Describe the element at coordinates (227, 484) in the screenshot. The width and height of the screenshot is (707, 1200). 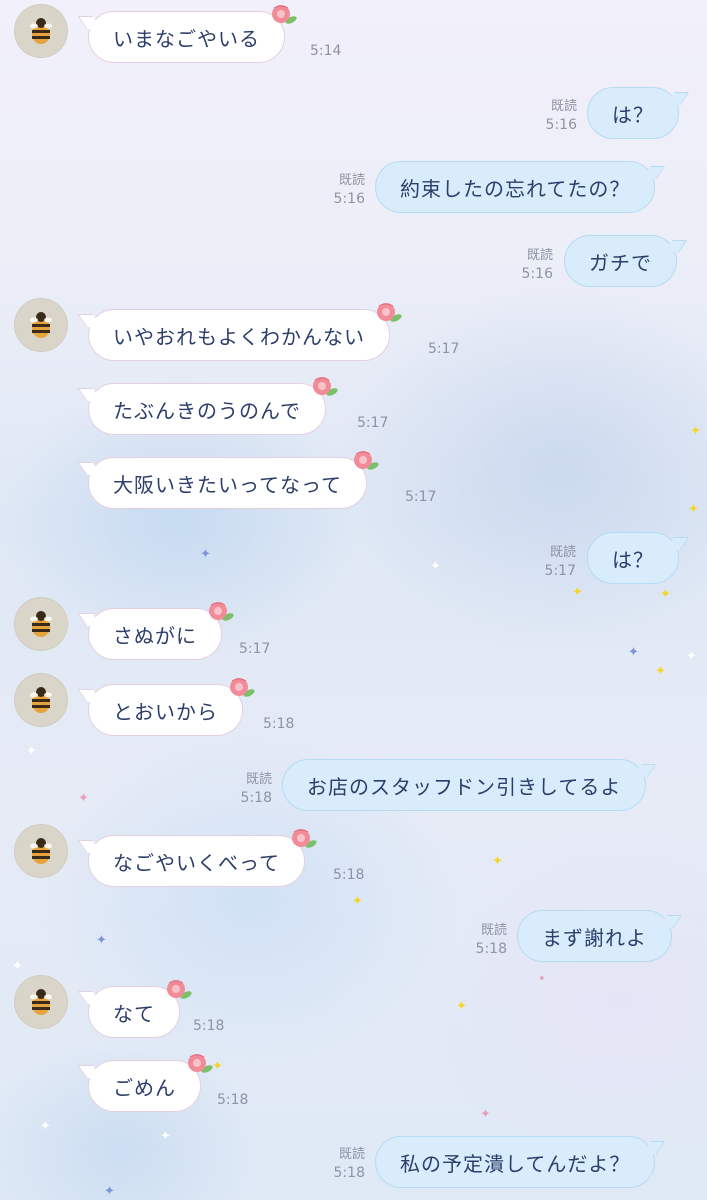
I see `message-text: 大阪いきたいってなって` at that location.